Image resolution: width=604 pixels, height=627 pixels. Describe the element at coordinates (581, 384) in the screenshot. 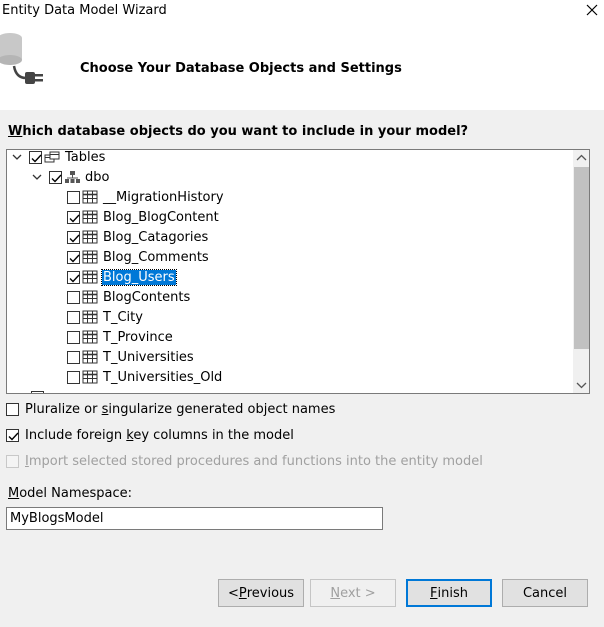

I see `scroll-down-icon` at that location.